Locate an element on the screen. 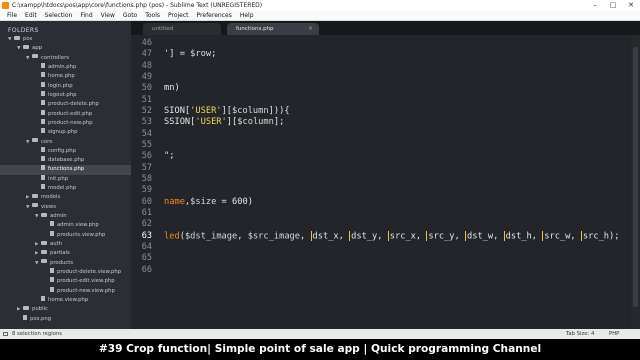  editor-scrollbar is located at coordinates (635, 182).